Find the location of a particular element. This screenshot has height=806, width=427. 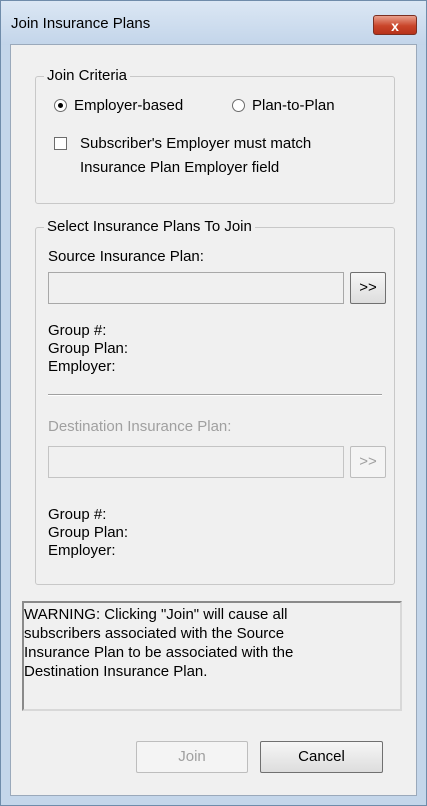

plans-separator is located at coordinates (215, 395).